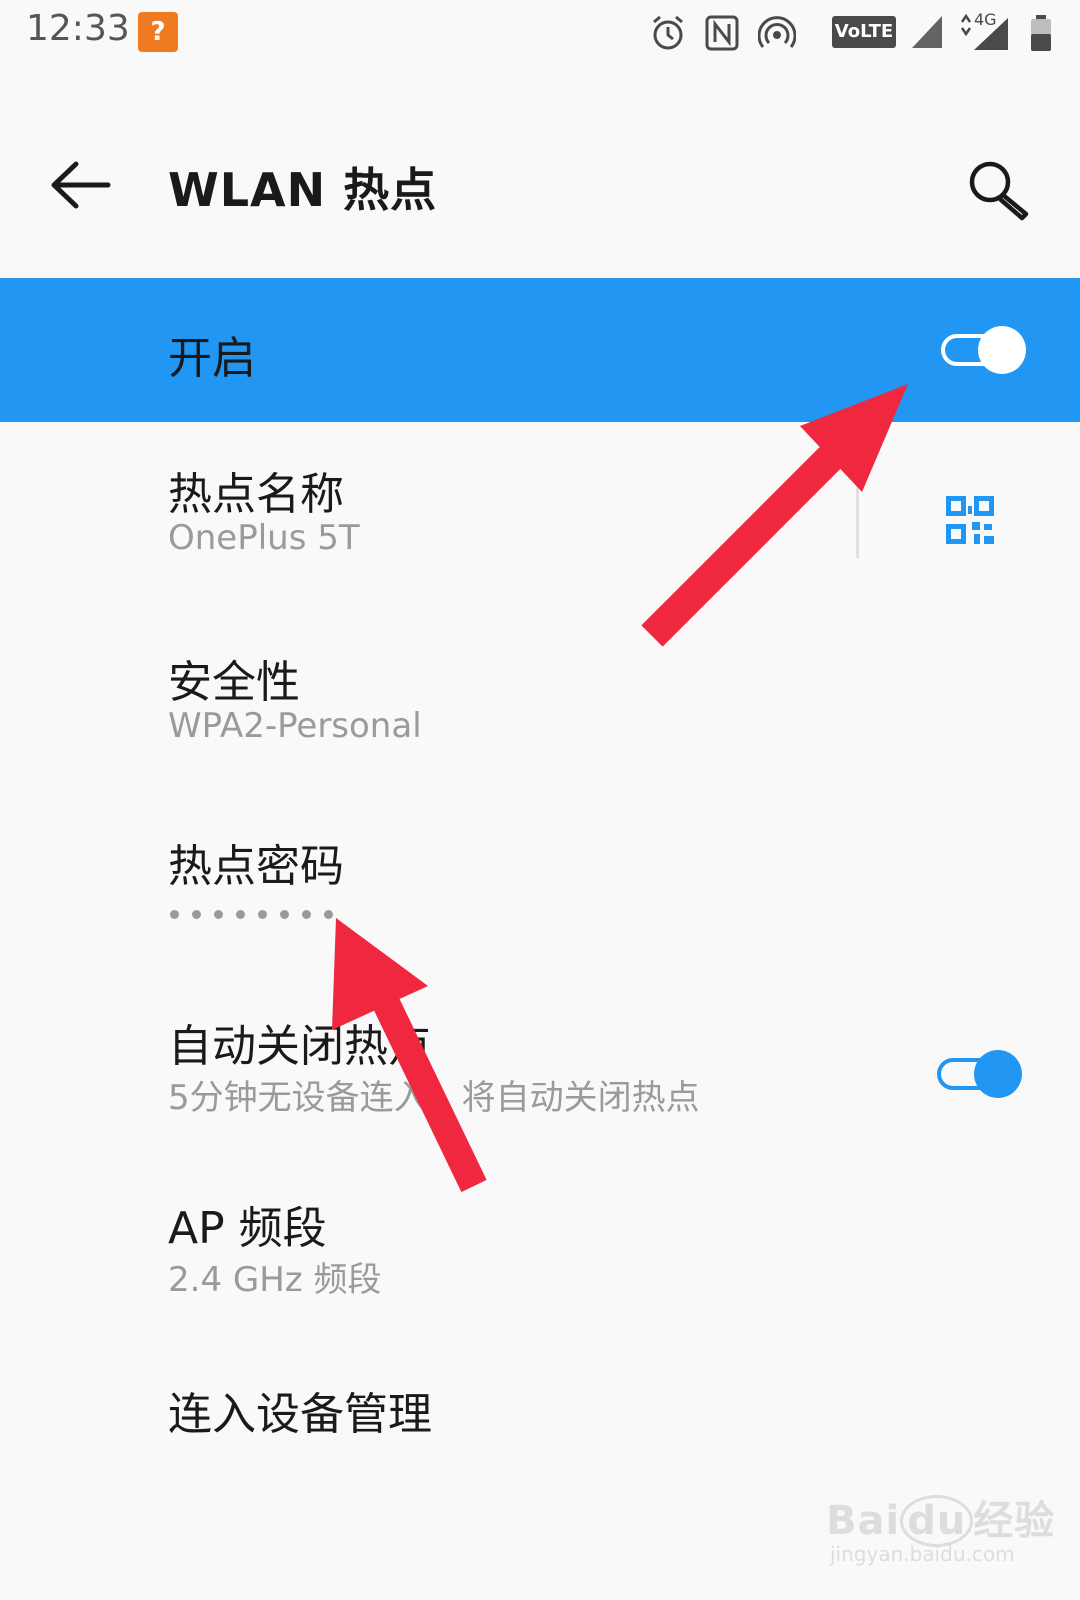 The height and width of the screenshot is (1600, 1080). What do you see at coordinates (981, 1074) in the screenshot?
I see `auto-off-toggle-switch` at bounding box center [981, 1074].